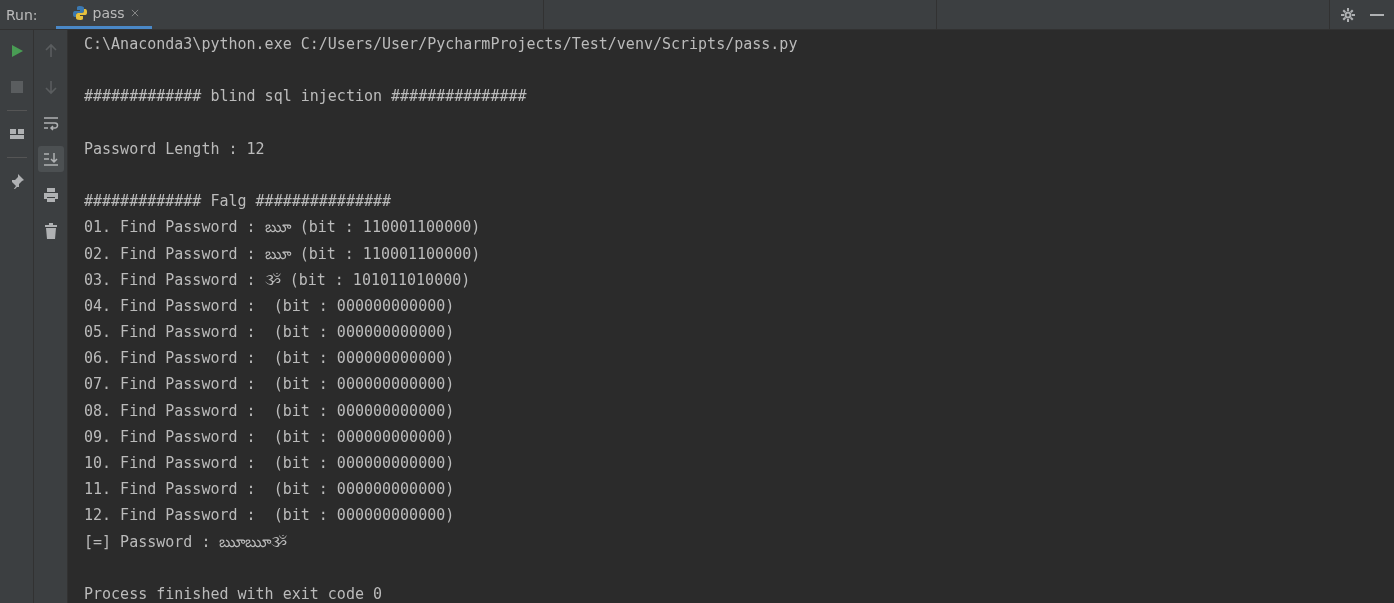 Image resolution: width=1394 pixels, height=603 pixels. I want to click on scroll-to-end-icon, so click(50, 159).